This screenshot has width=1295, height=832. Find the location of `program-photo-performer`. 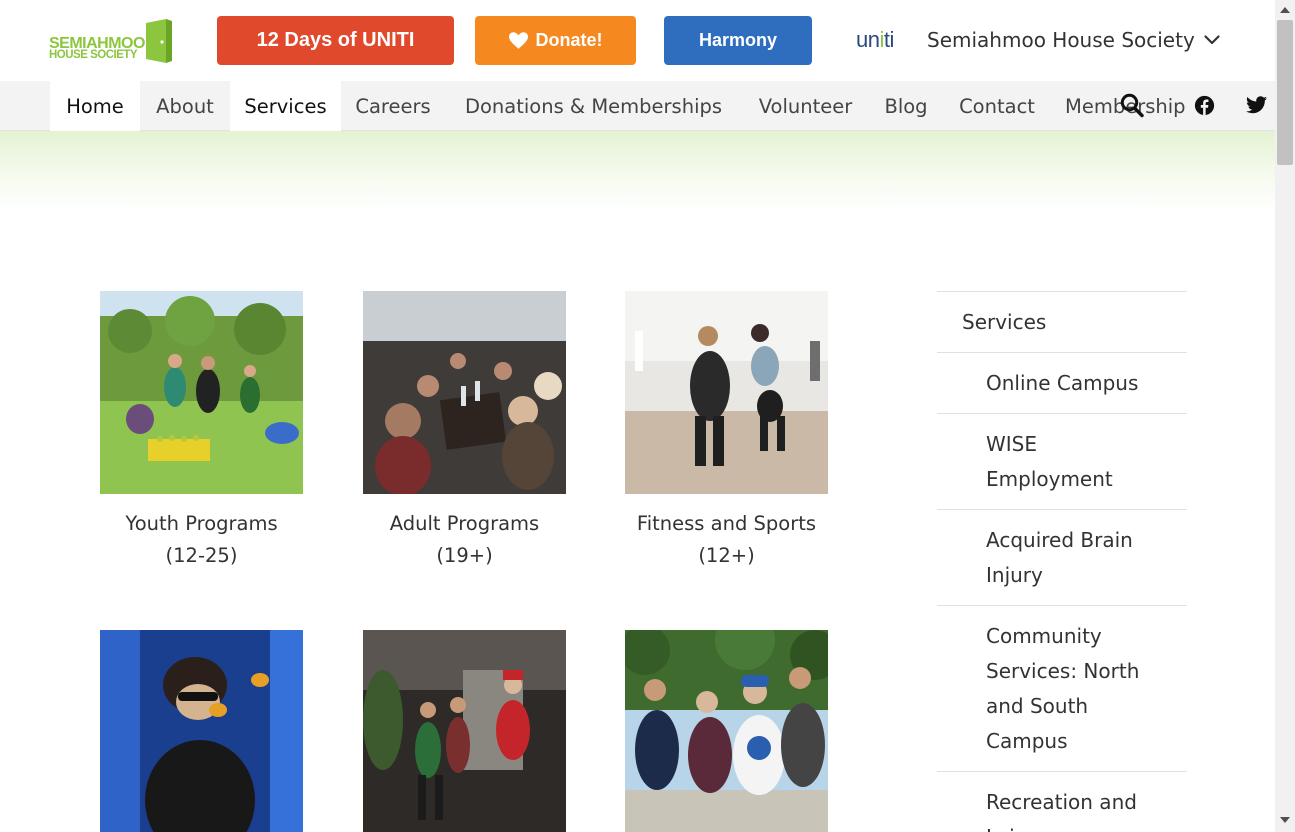

program-photo-performer is located at coordinates (201, 731).